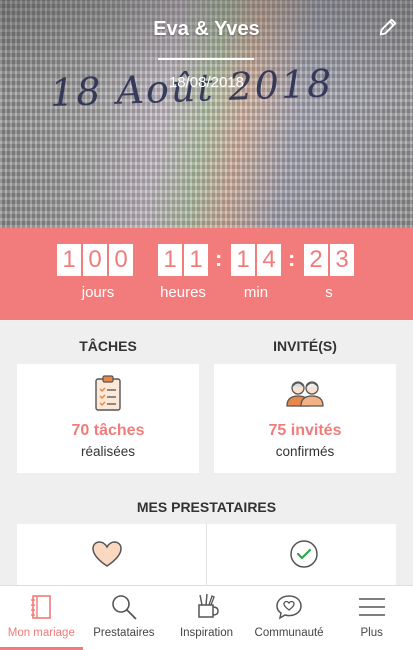 The image size is (413, 650). What do you see at coordinates (289, 607) in the screenshot?
I see `chat-heart-icon` at bounding box center [289, 607].